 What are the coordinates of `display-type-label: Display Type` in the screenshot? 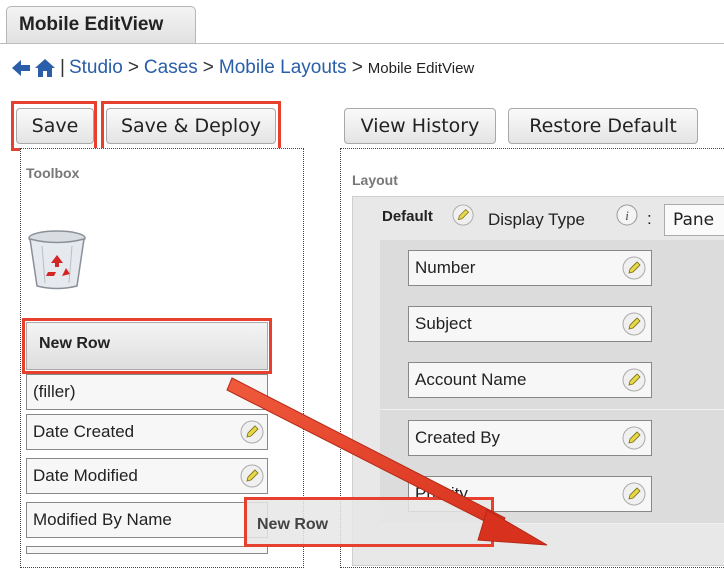 It's located at (537, 219).